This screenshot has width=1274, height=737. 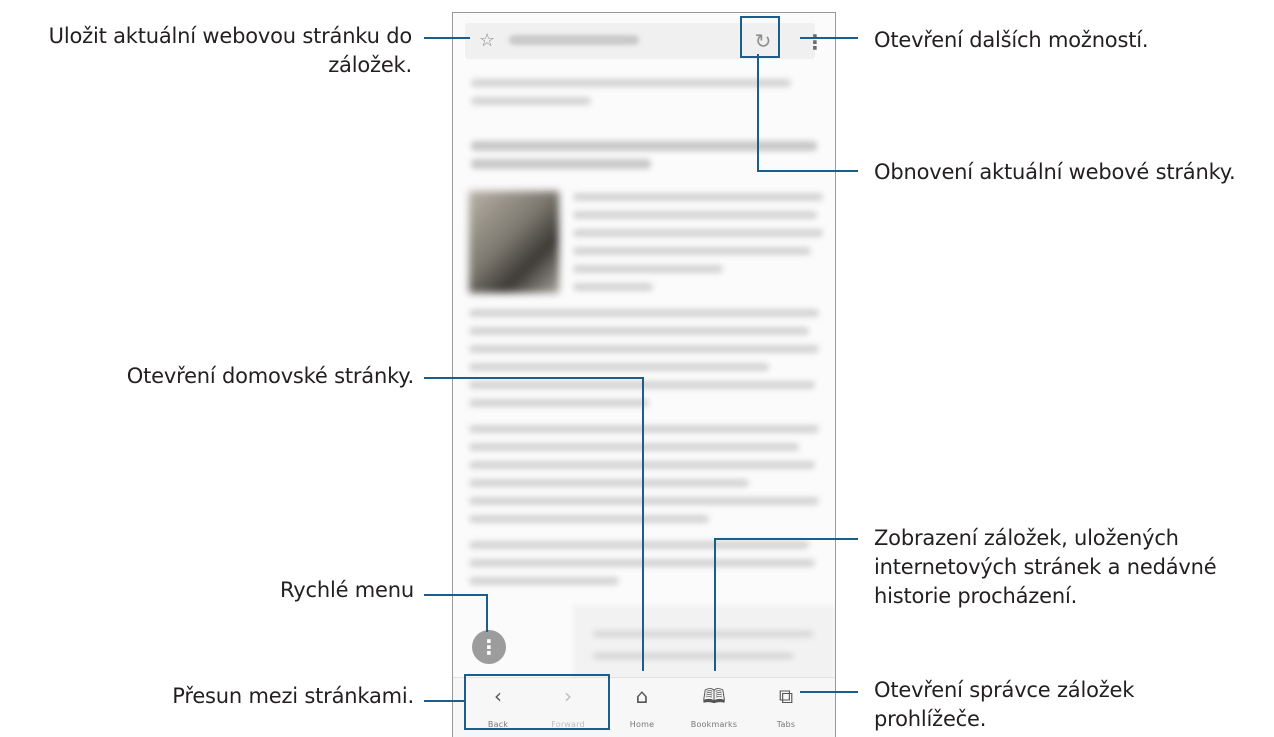 What do you see at coordinates (487, 40) in the screenshot?
I see `star-icon: ☆` at bounding box center [487, 40].